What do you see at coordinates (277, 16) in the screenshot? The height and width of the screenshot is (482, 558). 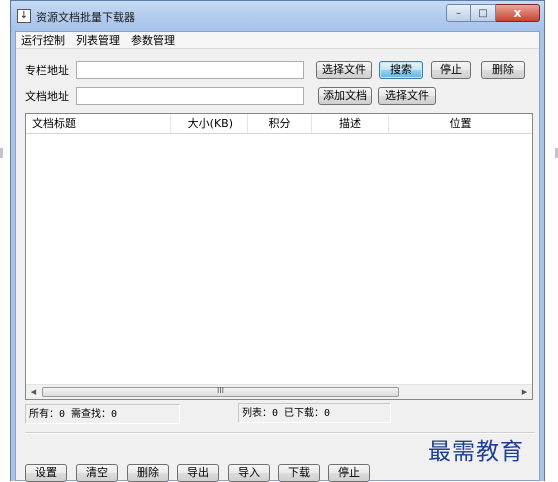 I see `title-bar: ↓ 资源文档批量下载器 – □ x` at bounding box center [277, 16].